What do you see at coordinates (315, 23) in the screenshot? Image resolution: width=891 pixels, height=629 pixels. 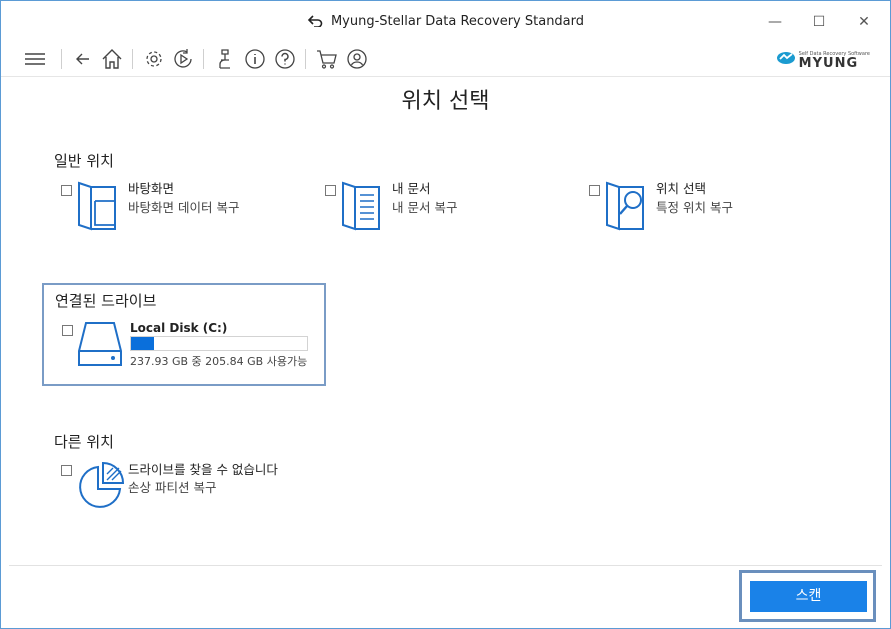 I see `app-logo-icon` at bounding box center [315, 23].